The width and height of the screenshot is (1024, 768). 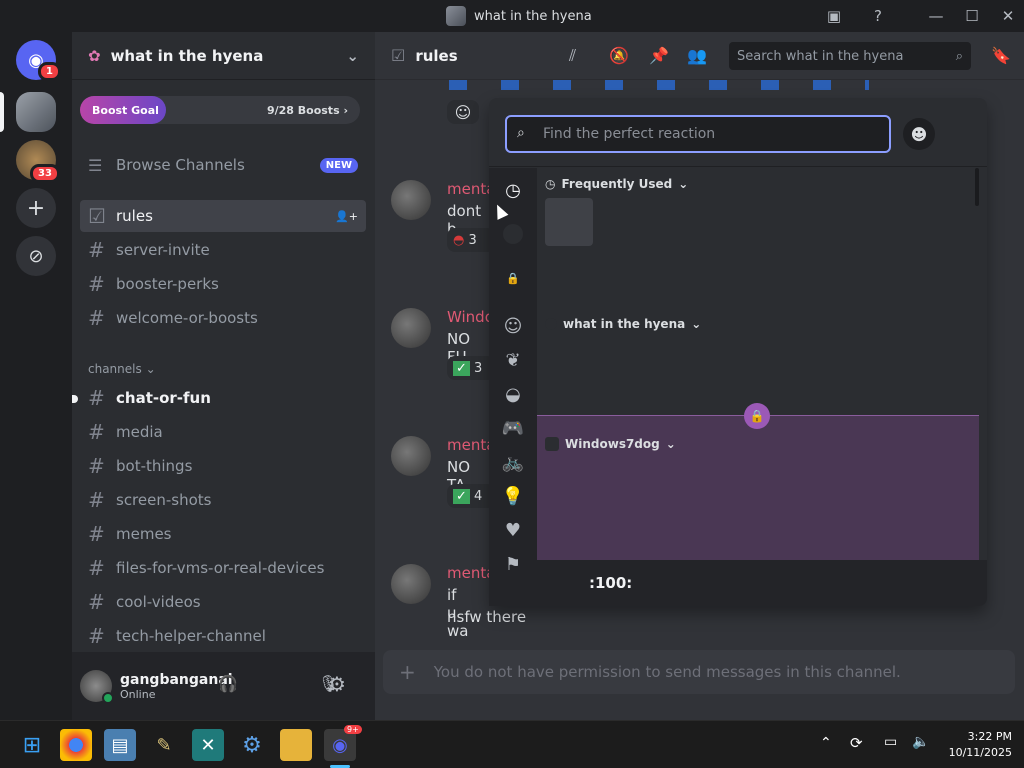 I want to click on section-frequently-used: ◷ Frequently Used ⌄, so click(x=616, y=184).